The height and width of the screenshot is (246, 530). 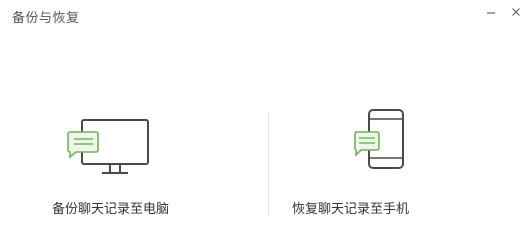 I want to click on window-title: 备份与恢复, so click(x=46, y=18).